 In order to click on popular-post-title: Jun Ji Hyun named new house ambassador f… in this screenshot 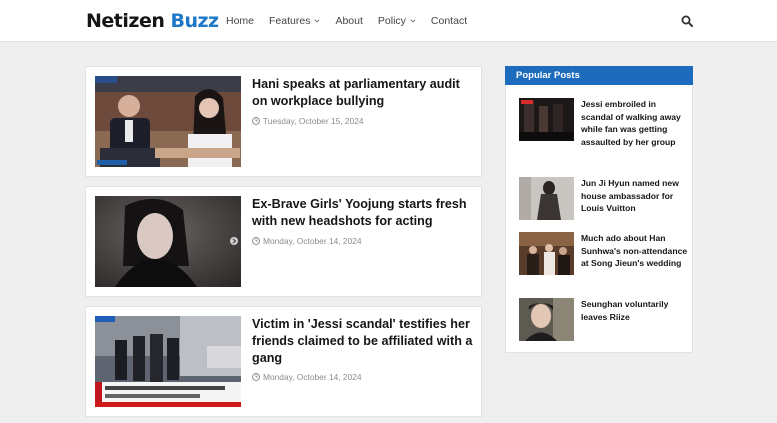, I will do `click(635, 196)`.